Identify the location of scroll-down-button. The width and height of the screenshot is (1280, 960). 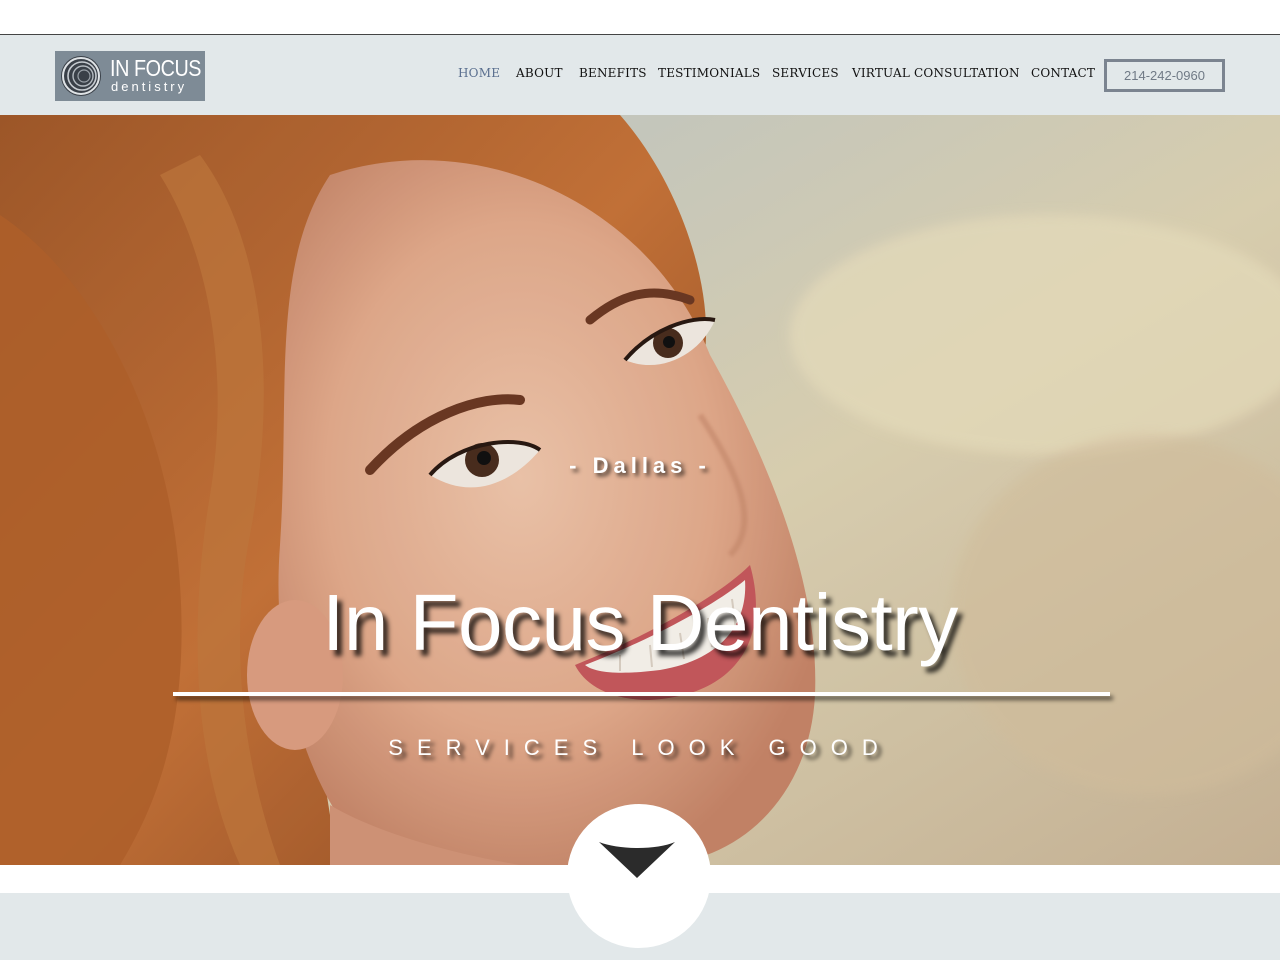
(639, 876).